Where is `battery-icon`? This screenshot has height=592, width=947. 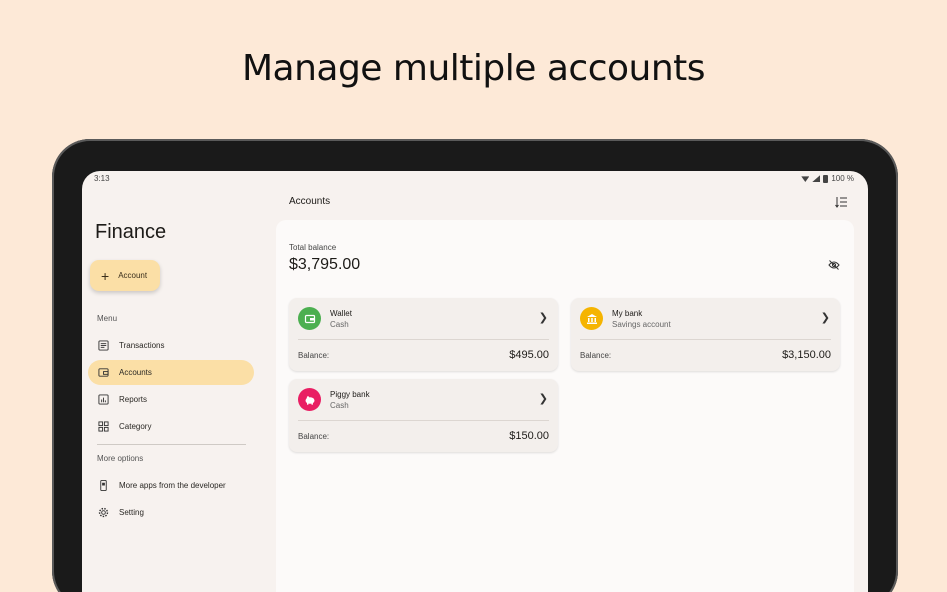
battery-icon is located at coordinates (826, 178).